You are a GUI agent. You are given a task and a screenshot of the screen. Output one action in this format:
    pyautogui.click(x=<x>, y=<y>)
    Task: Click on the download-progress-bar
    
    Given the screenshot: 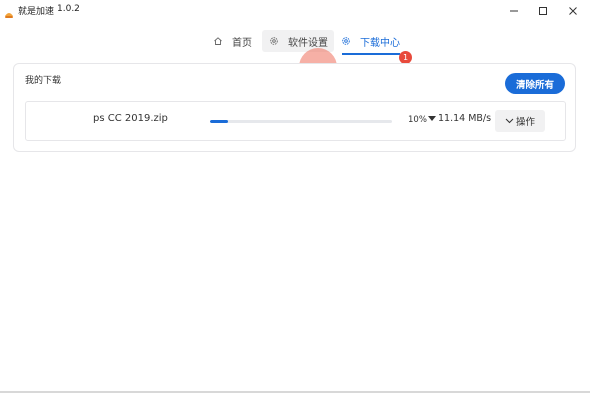 What is the action you would take?
    pyautogui.click(x=301, y=121)
    